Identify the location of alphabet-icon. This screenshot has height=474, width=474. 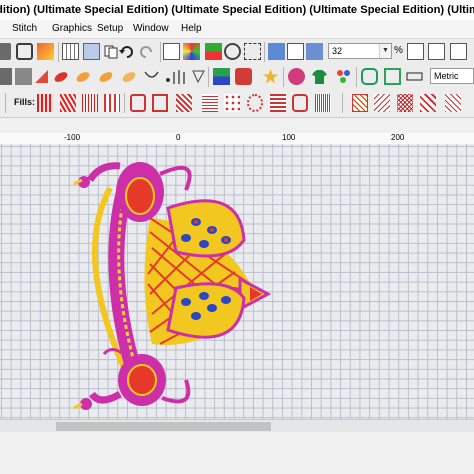
(414, 76).